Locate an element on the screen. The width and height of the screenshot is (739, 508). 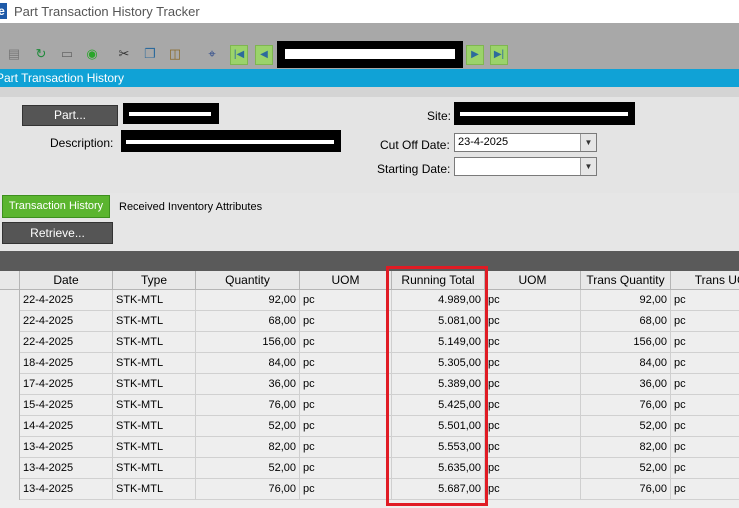
column-header: UOM is located at coordinates (533, 280).